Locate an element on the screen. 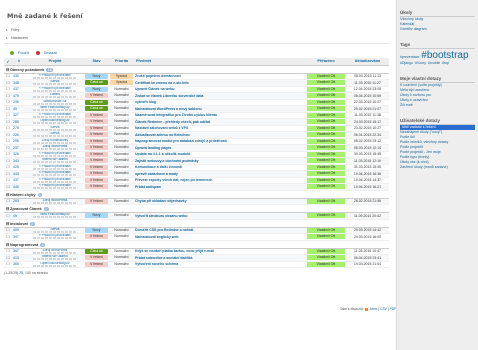 The image size is (478, 350). tag-link: #mobile is located at coordinates (434, 63).